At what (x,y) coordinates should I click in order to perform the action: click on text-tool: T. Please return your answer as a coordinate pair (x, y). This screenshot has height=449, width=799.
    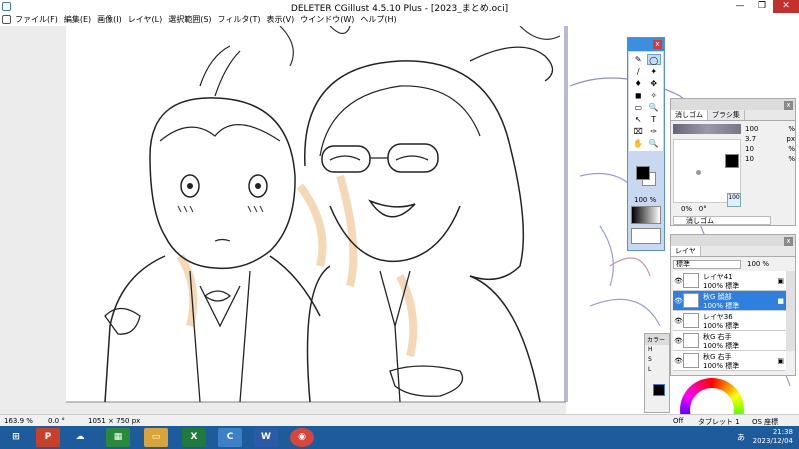
    Looking at the image, I should click on (654, 119).